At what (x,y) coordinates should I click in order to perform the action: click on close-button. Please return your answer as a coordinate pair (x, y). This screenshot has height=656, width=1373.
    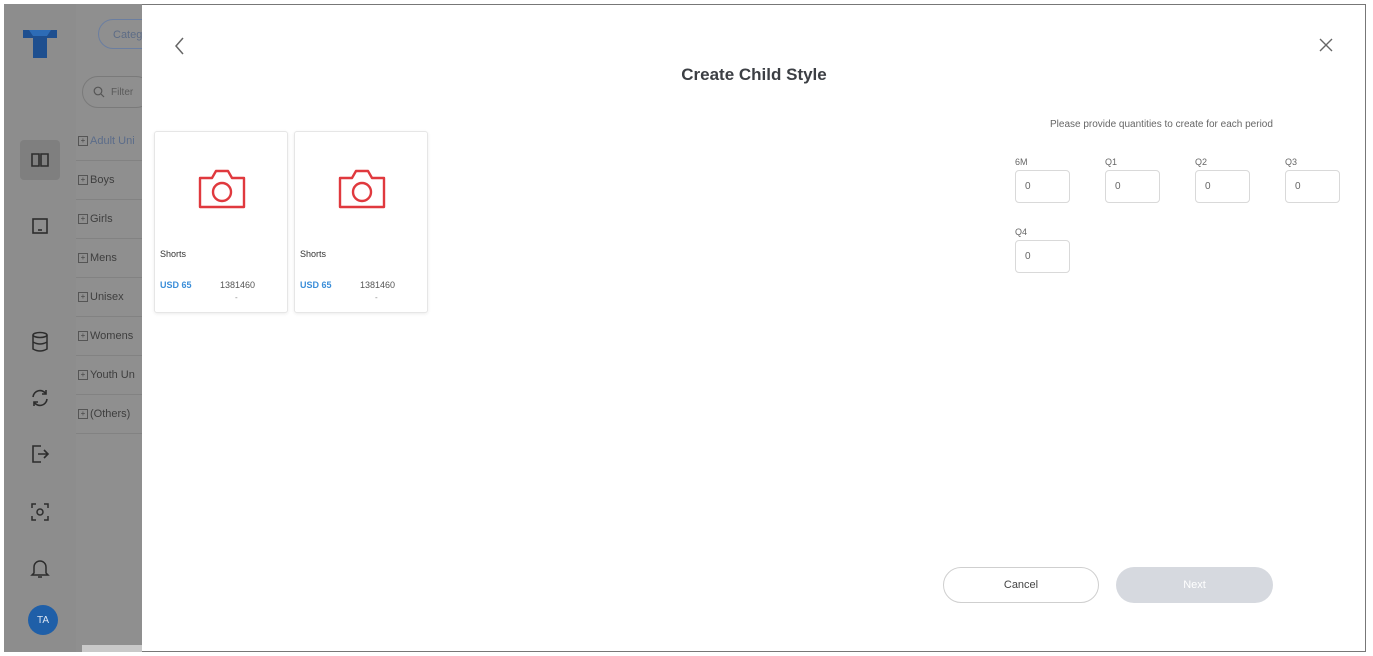
    Looking at the image, I should click on (1326, 45).